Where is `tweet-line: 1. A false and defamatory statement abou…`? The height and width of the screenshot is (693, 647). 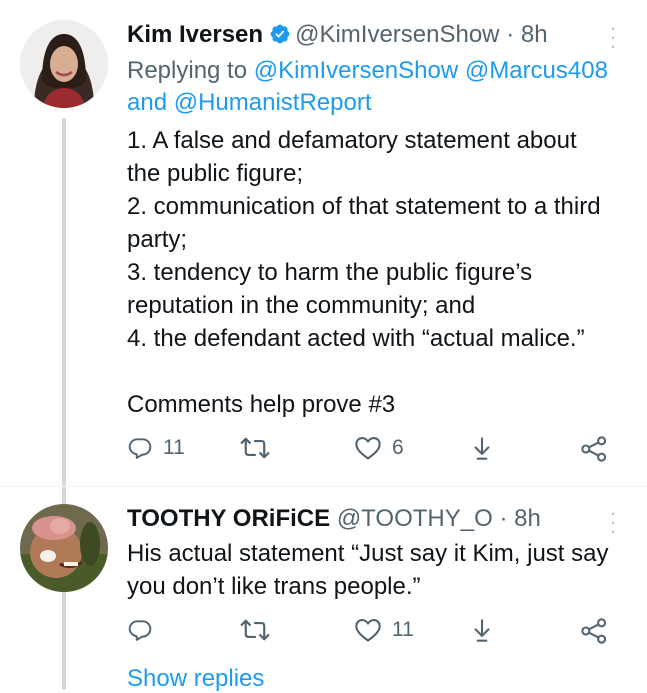
tweet-line: 1. A false and defamatory statement abou… is located at coordinates (352, 140).